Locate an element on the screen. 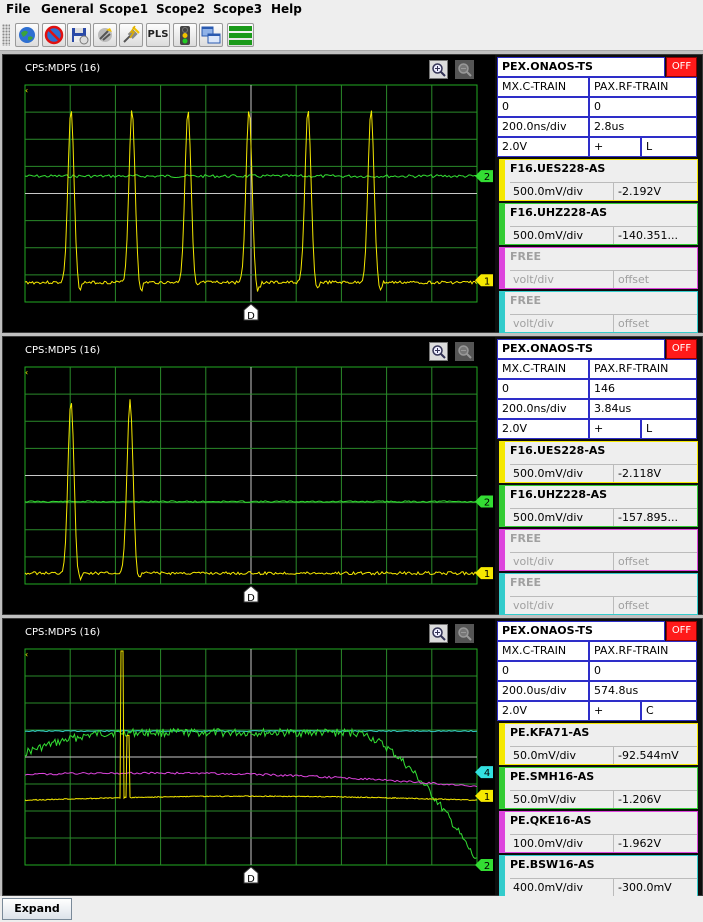 The height and width of the screenshot is (922, 703). svg-text: 1 is located at coordinates (487, 574).